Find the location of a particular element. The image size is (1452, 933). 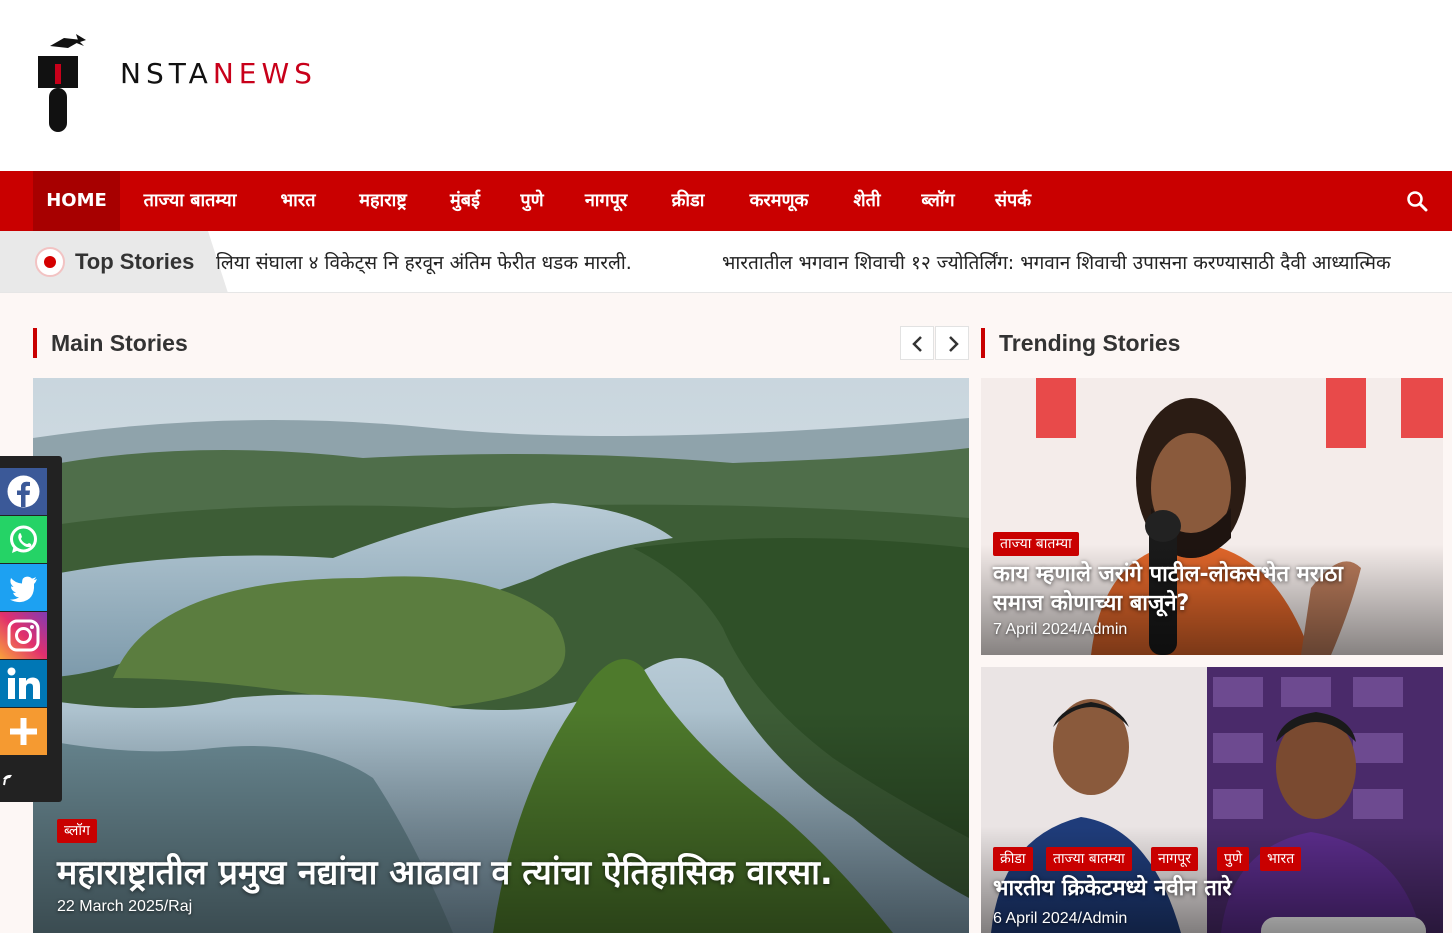

social-share-bar is located at coordinates (31, 629).